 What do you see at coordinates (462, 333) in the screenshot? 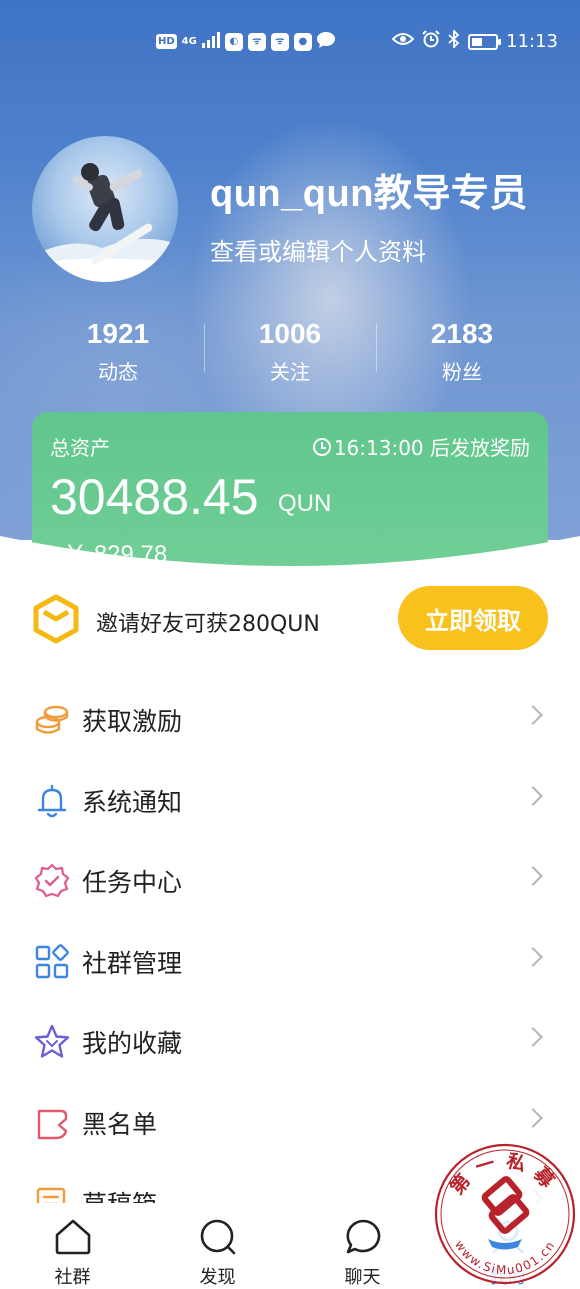
I see `stat-value: 2183` at bounding box center [462, 333].